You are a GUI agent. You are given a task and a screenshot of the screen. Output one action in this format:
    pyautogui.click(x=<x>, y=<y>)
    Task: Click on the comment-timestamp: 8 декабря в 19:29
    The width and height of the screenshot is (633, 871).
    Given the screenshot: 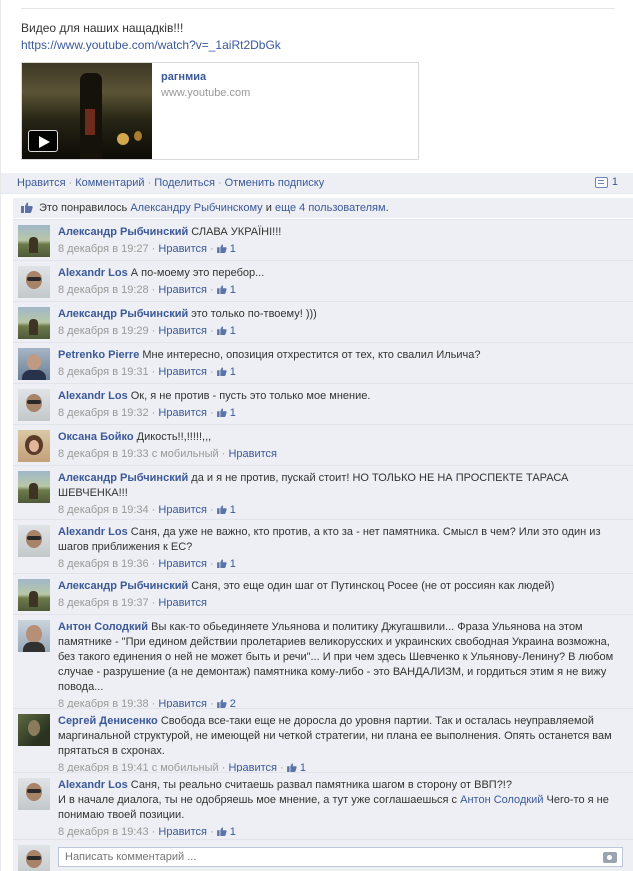 What is the action you would take?
    pyautogui.click(x=103, y=331)
    